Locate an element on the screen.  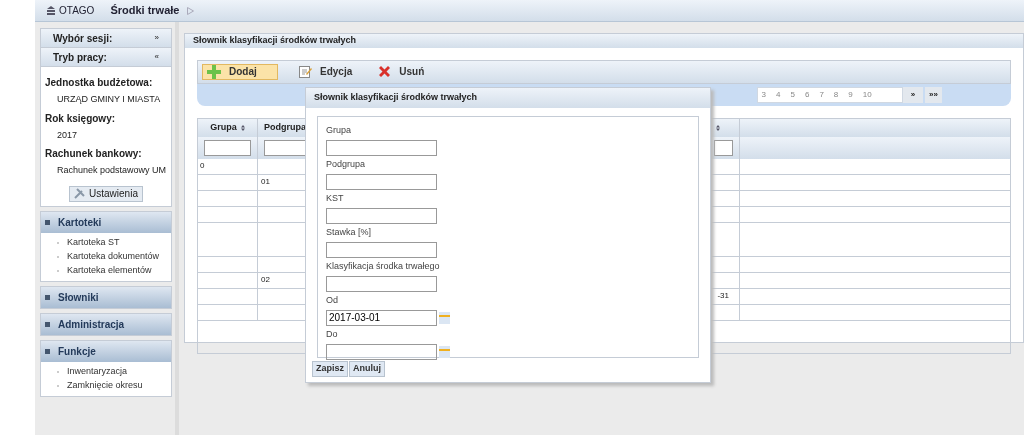
field-label: Podgrupa is located at coordinates (346, 164).